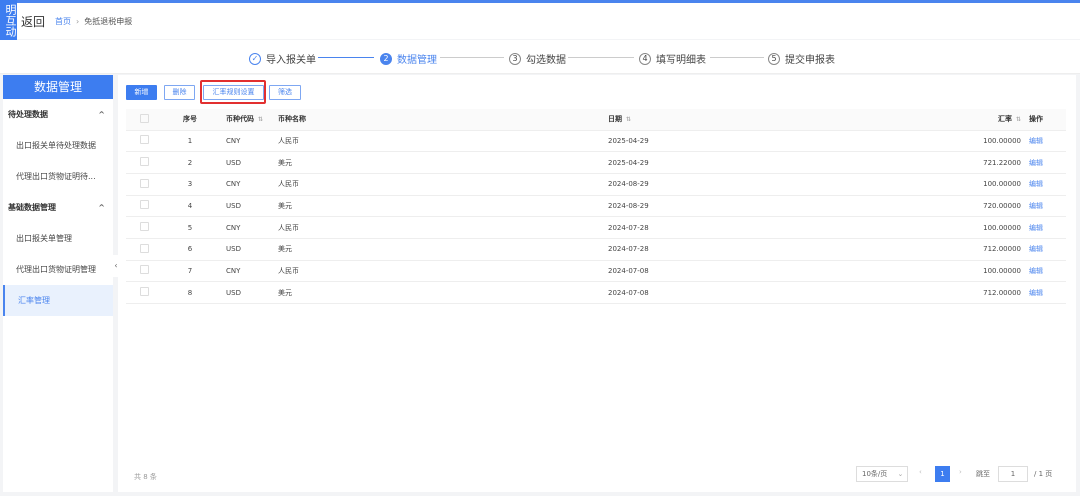 Image resolution: width=1080 pixels, height=496 pixels. I want to click on filter-button: 筛选, so click(285, 92).